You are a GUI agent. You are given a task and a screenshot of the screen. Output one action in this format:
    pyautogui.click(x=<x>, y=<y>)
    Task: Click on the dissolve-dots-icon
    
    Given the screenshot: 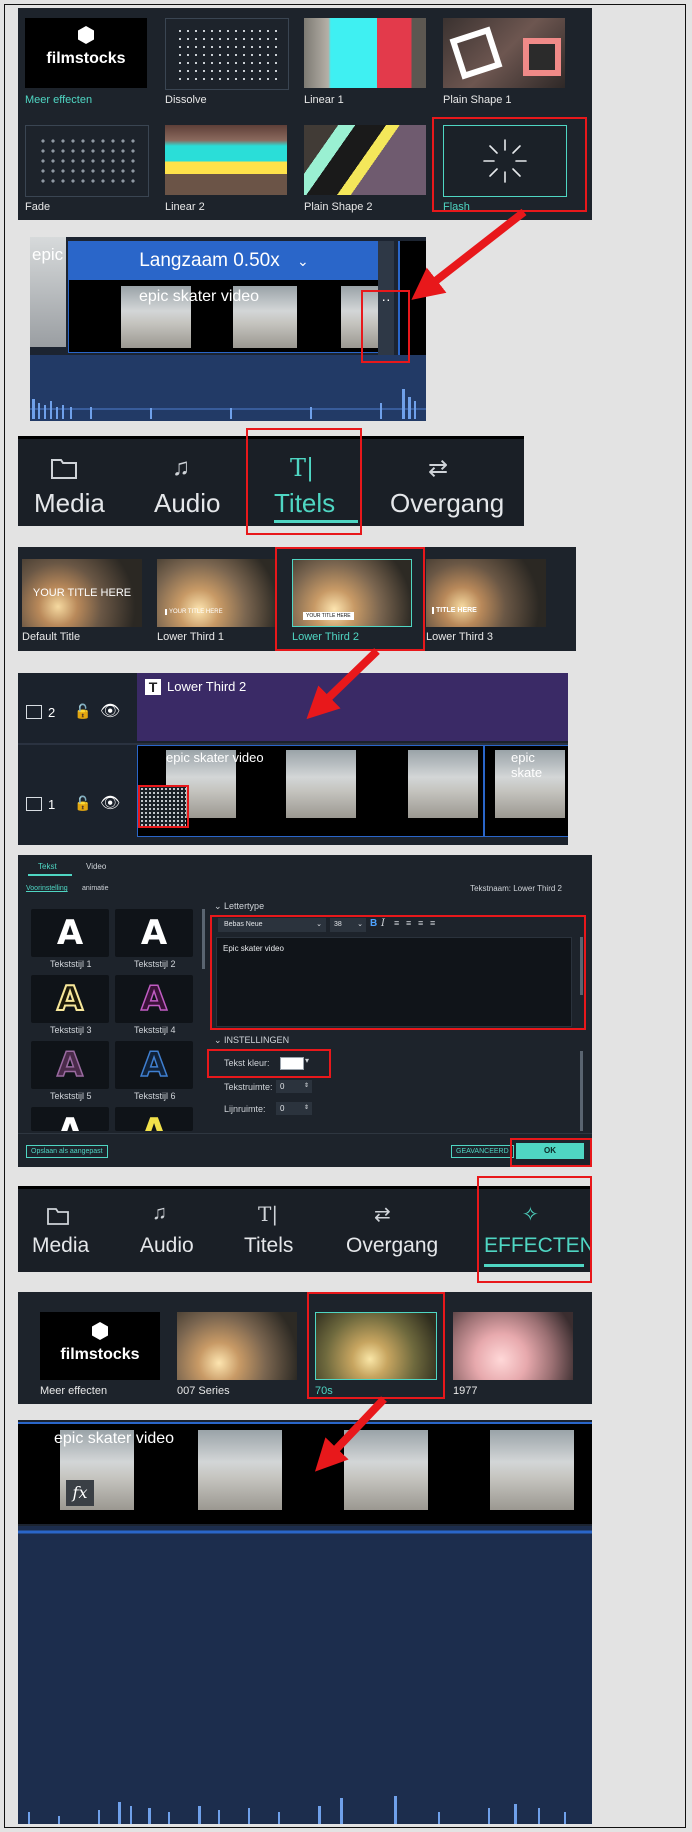 What is the action you would take?
    pyautogui.click(x=227, y=54)
    